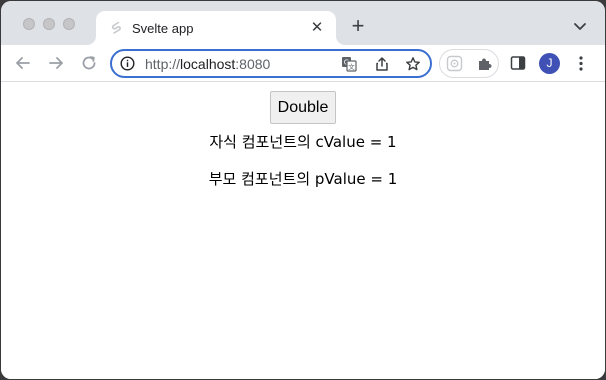 Image resolution: width=606 pixels, height=380 pixels. What do you see at coordinates (303, 107) in the screenshot?
I see `double-button: Double` at bounding box center [303, 107].